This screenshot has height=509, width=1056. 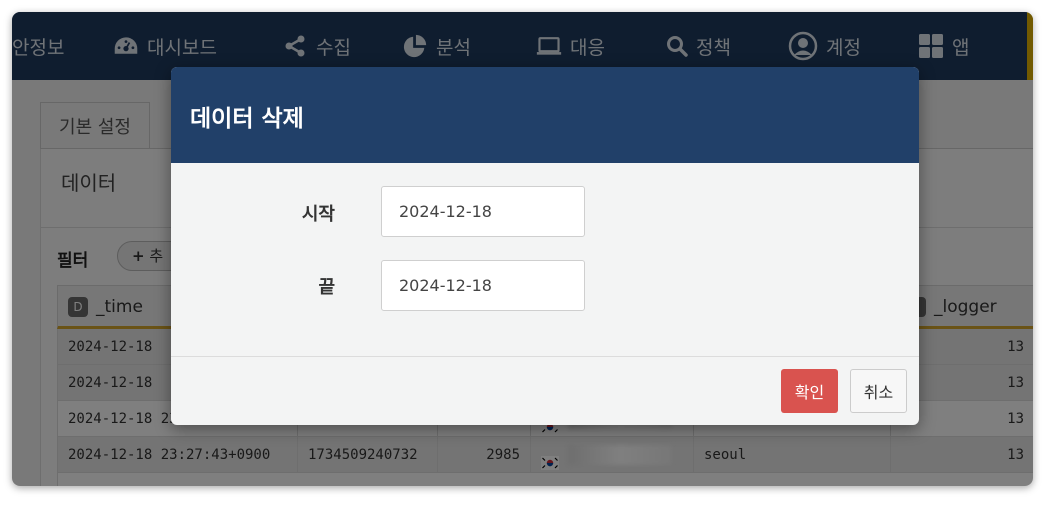 What do you see at coordinates (545, 356) in the screenshot?
I see `dialog-footer-divider` at bounding box center [545, 356].